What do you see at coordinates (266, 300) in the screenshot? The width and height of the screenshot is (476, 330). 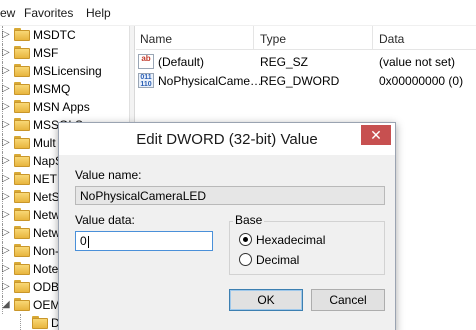 I see `ok-button: OK` at bounding box center [266, 300].